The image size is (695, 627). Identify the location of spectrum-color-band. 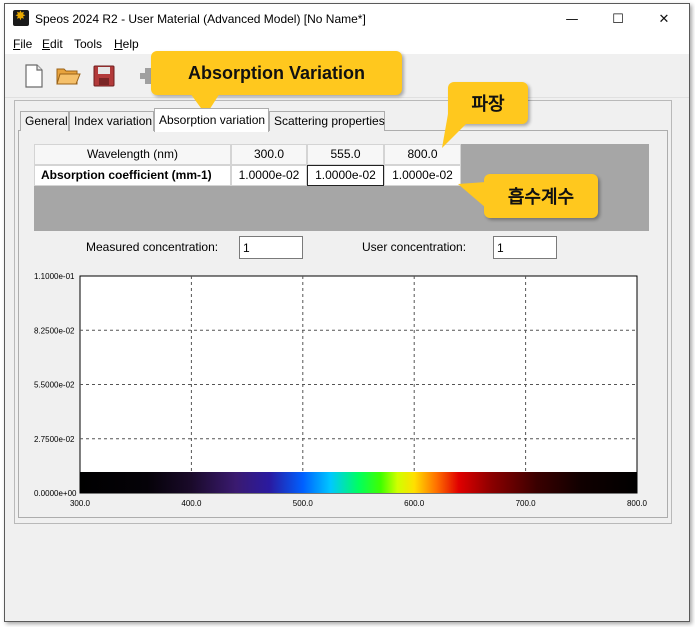
(358, 482).